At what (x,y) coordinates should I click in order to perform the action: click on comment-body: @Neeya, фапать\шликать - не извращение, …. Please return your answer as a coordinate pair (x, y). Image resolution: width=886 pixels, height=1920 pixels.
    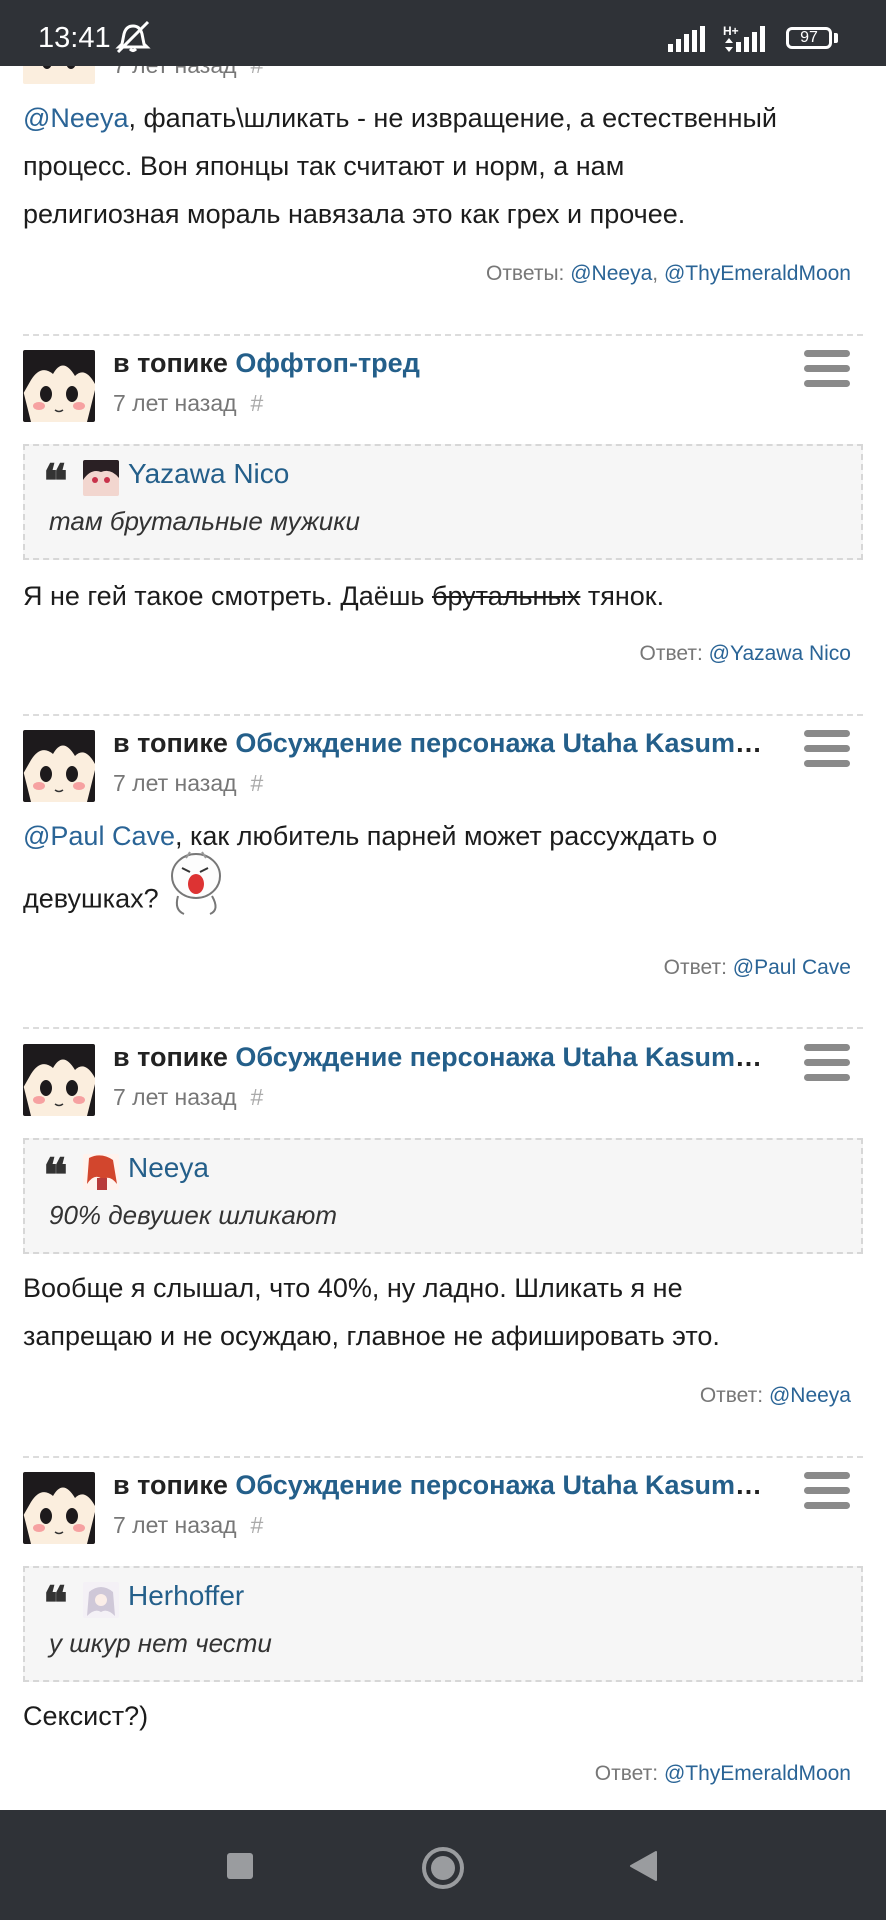
    Looking at the image, I should click on (400, 166).